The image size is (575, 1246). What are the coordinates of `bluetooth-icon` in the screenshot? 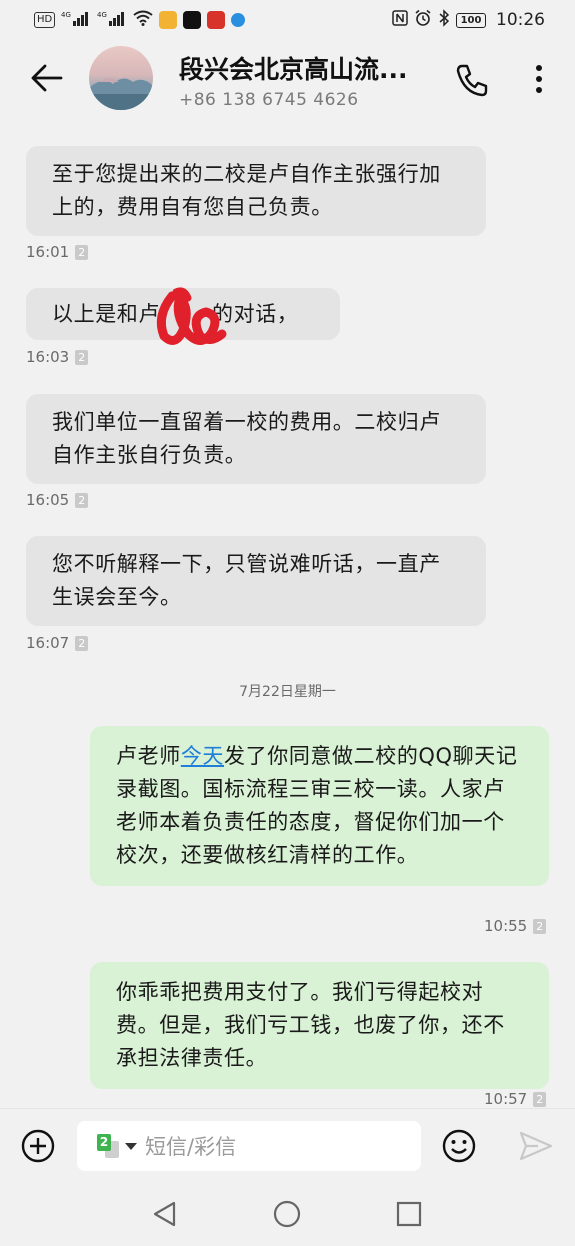 It's located at (444, 20).